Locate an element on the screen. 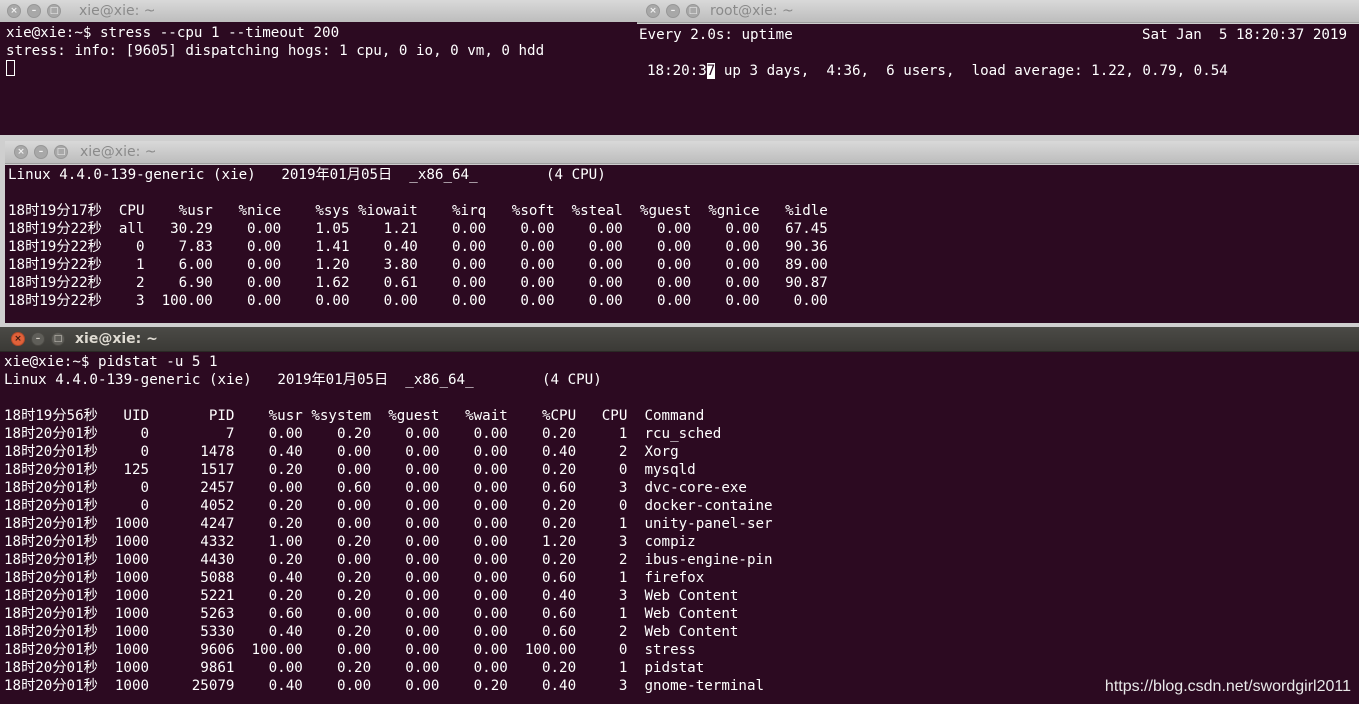 This screenshot has width=1359, height=704. terminal-cursor-line is located at coordinates (10, 69).